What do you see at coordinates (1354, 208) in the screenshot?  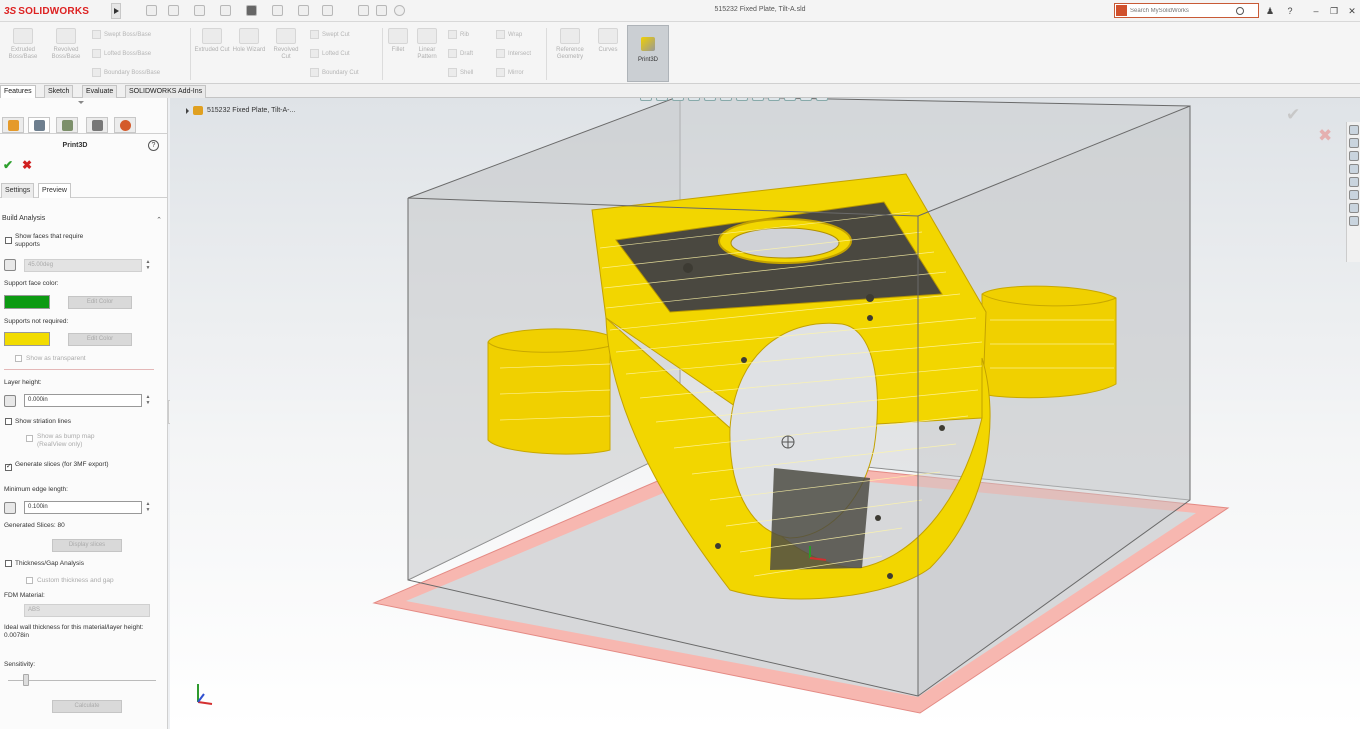 I see `forum-icon` at bounding box center [1354, 208].